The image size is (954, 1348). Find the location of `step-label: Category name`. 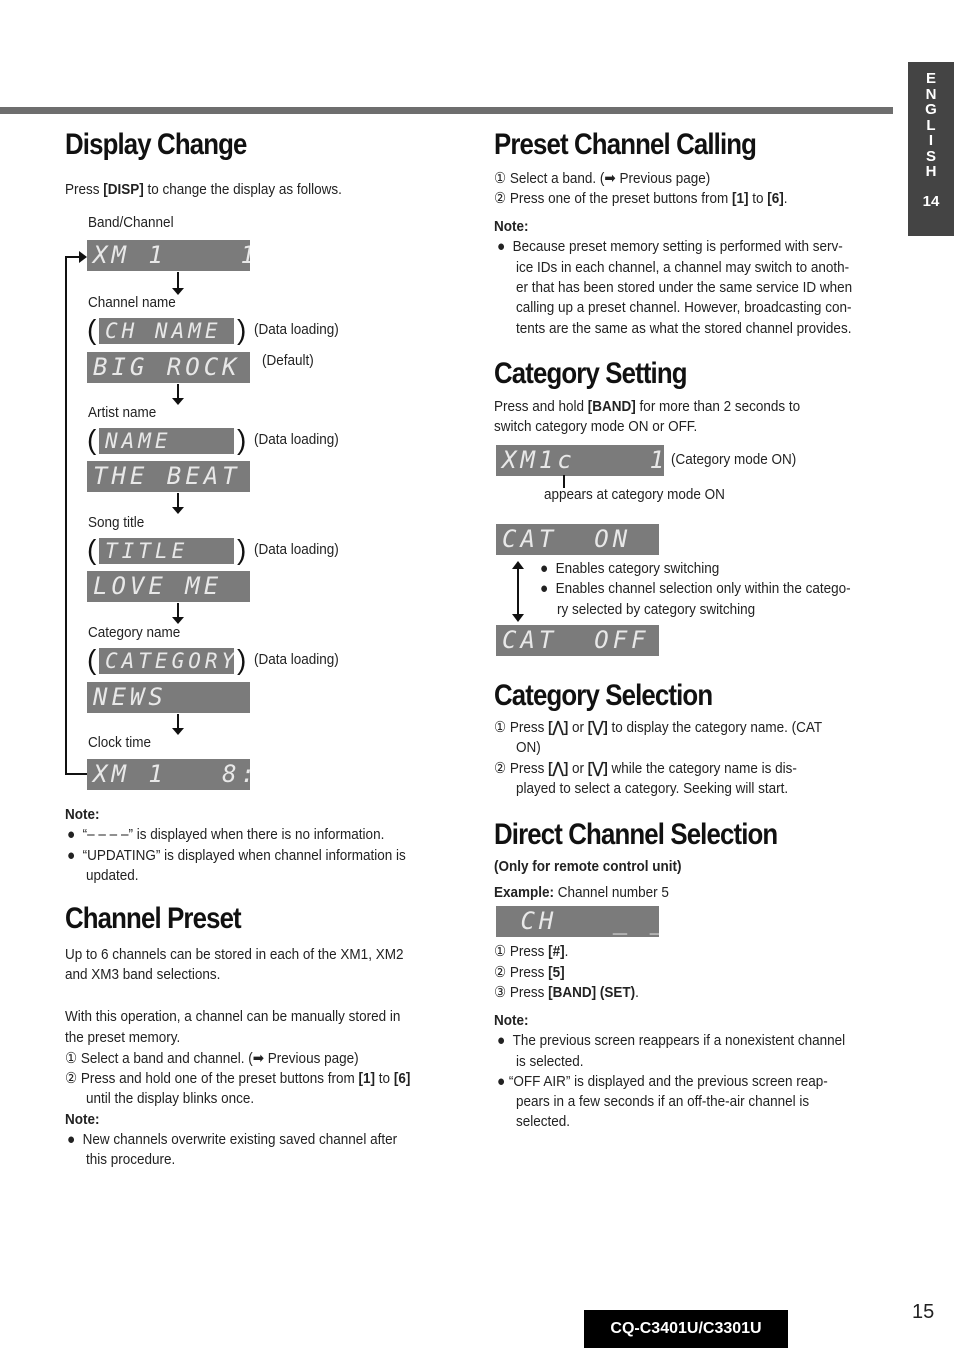

step-label: Category name is located at coordinates (134, 632).